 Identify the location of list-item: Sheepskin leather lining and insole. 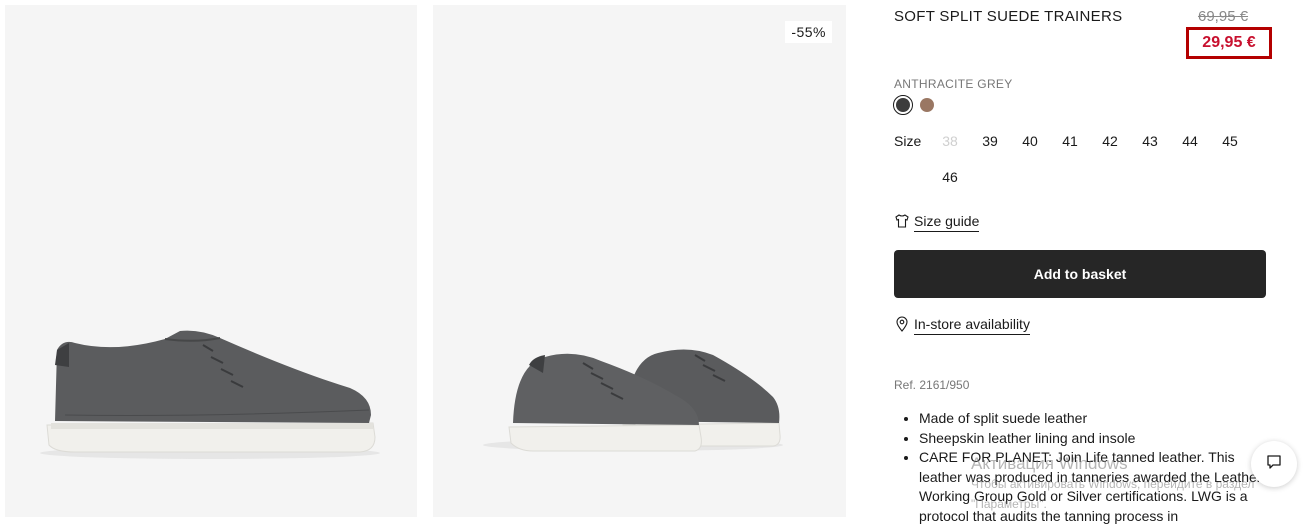
(1097, 439).